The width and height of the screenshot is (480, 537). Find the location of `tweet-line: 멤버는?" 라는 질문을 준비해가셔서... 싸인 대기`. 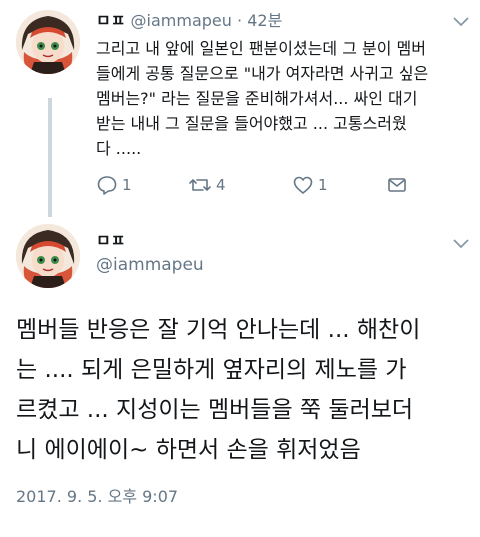

tweet-line: 멤버는?" 라는 질문을 준비해가셔서... 싸인 대기 is located at coordinates (257, 98).